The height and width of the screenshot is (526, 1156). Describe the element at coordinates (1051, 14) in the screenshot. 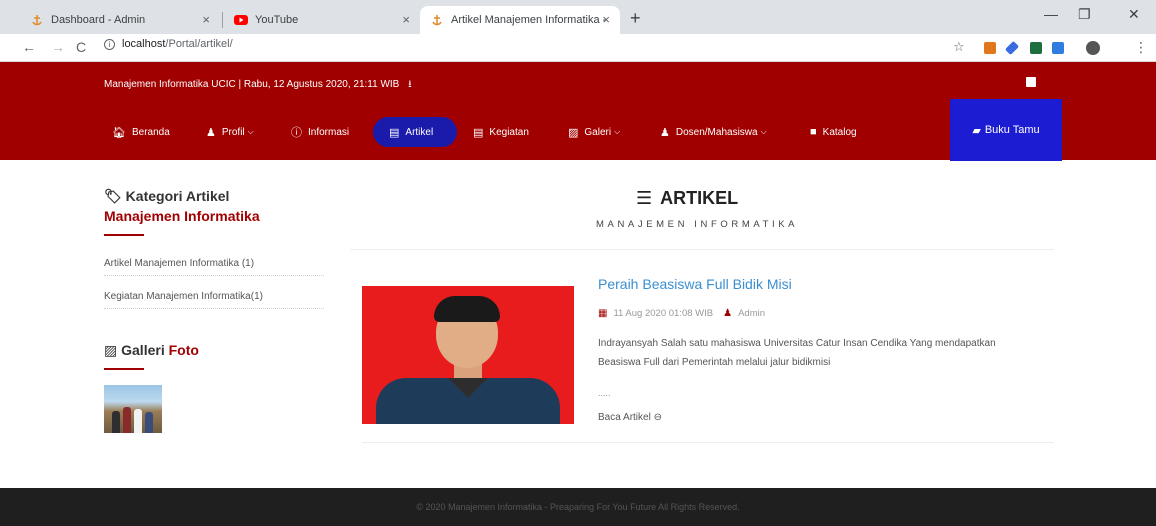

I see `minimize-icon: —` at that location.